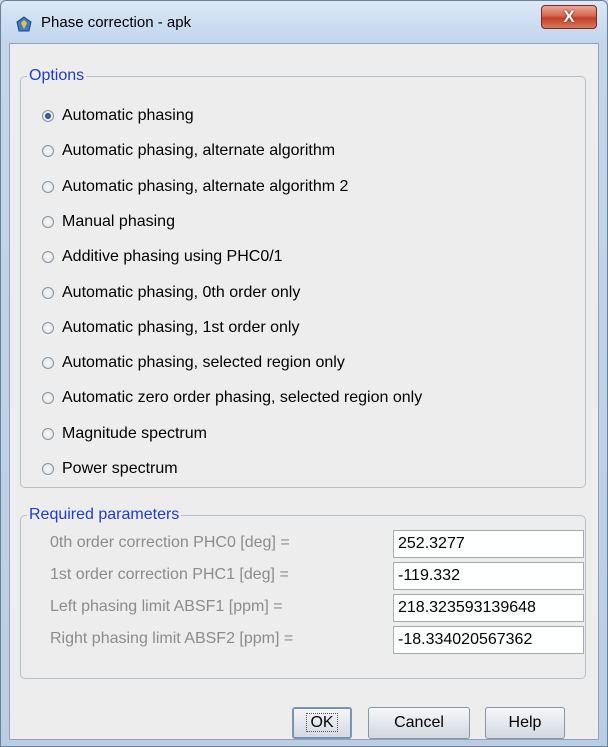  I want to click on param-input: 218.323593139648, so click(488, 608).